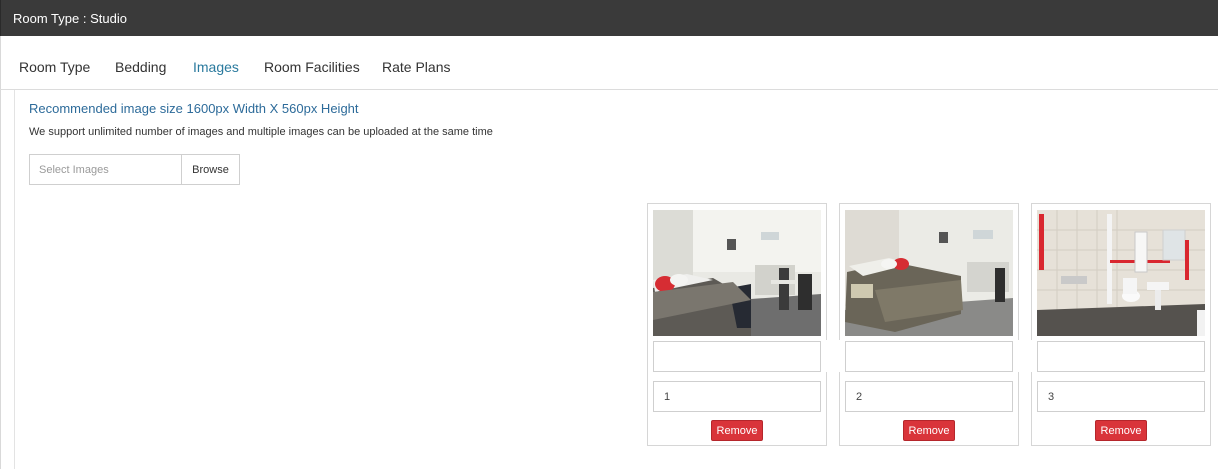  What do you see at coordinates (1121, 273) in the screenshot?
I see `room-photo-bathroom` at bounding box center [1121, 273].